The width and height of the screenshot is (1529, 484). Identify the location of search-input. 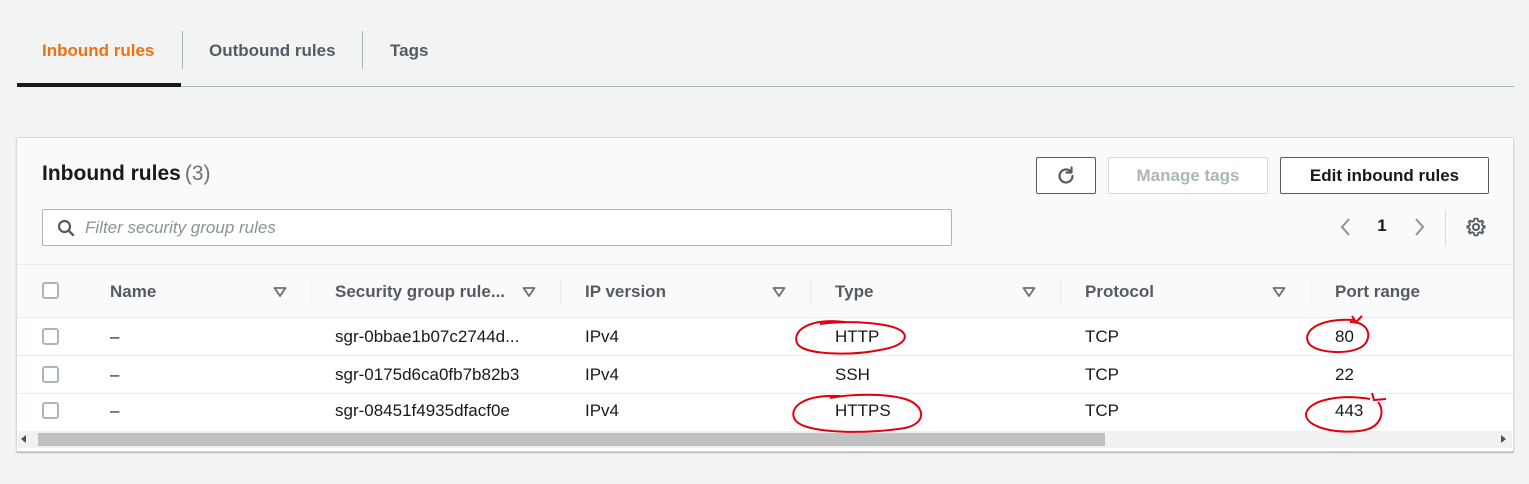
(495, 227).